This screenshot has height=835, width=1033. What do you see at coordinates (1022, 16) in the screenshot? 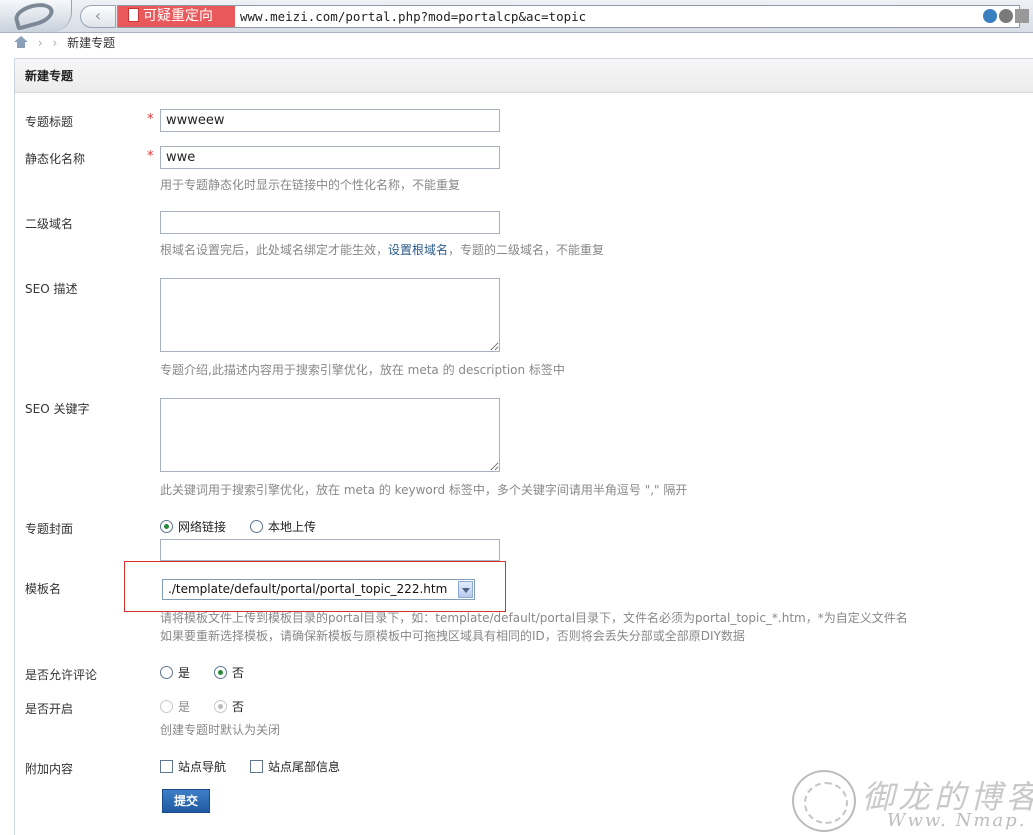
I see `star-icon` at bounding box center [1022, 16].